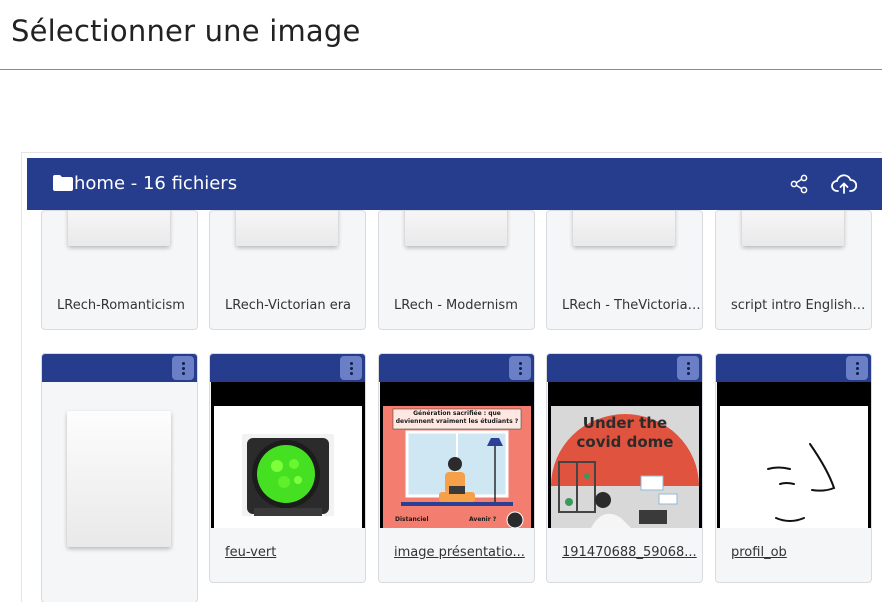 This screenshot has width=882, height=602. I want to click on page-title: Sélectionner une image, so click(186, 31).